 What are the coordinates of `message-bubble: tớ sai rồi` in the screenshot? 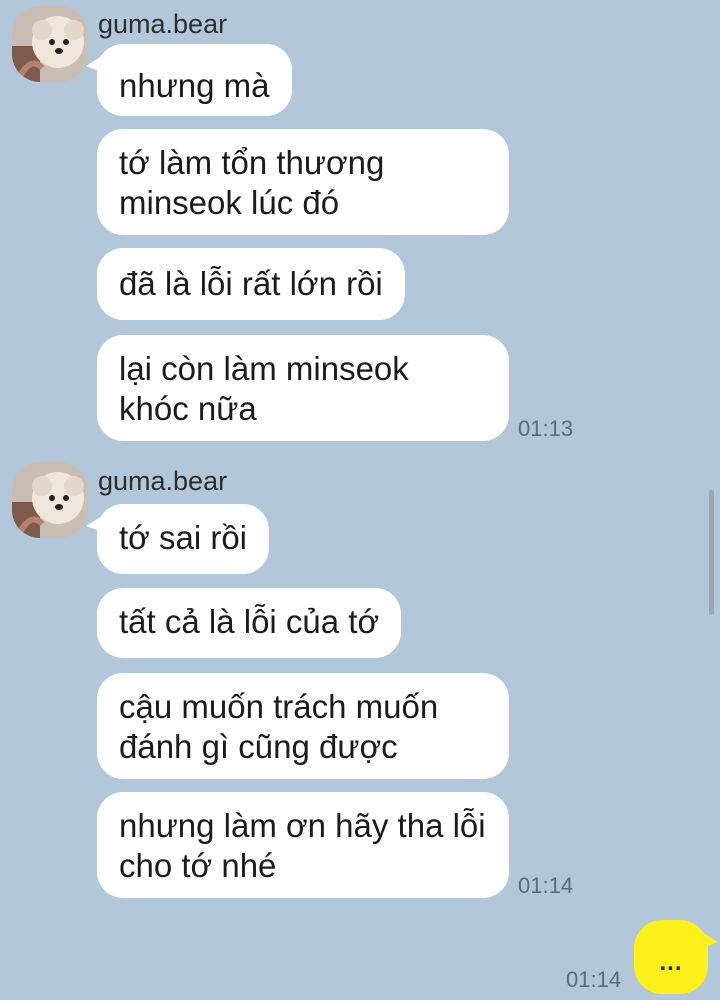 It's located at (177, 539).